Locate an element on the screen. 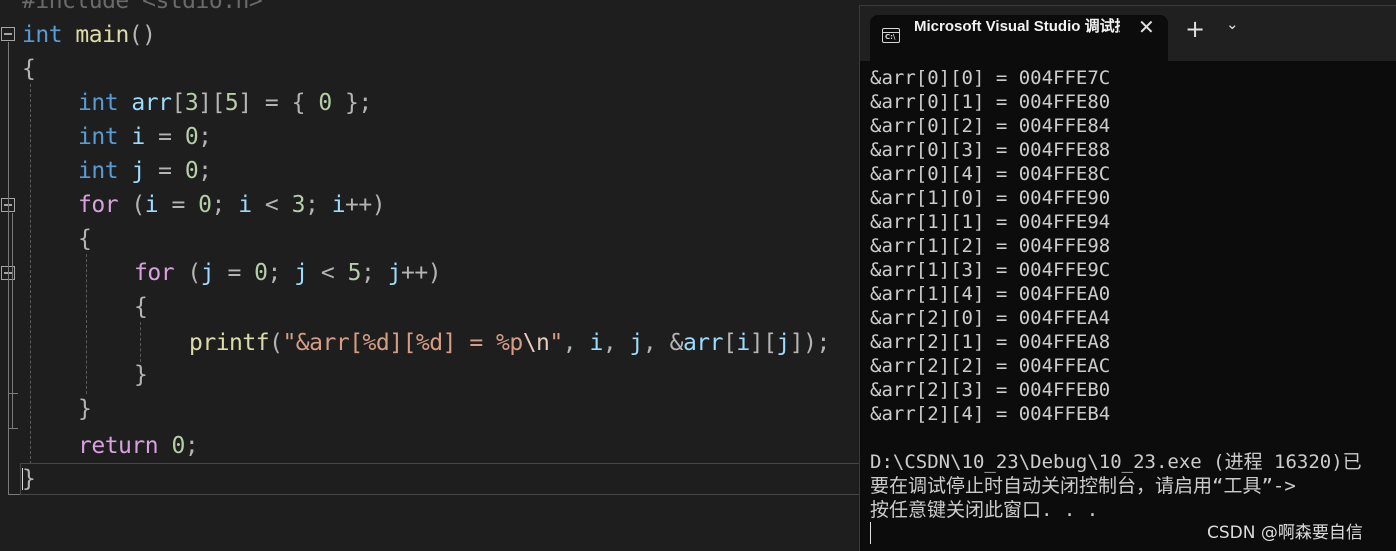  output-line: &arr[2][0] = 004FFEA4 is located at coordinates (990, 318).